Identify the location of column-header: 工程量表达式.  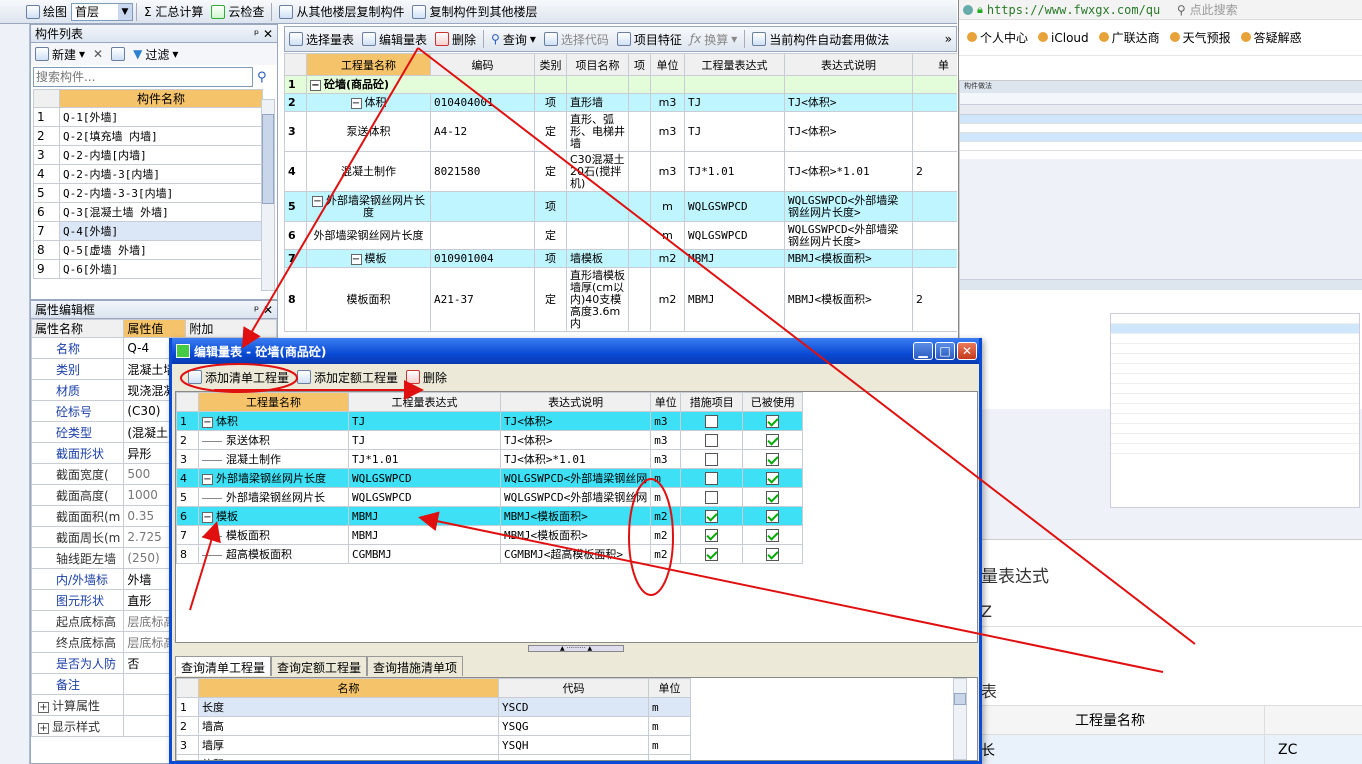
(734, 64).